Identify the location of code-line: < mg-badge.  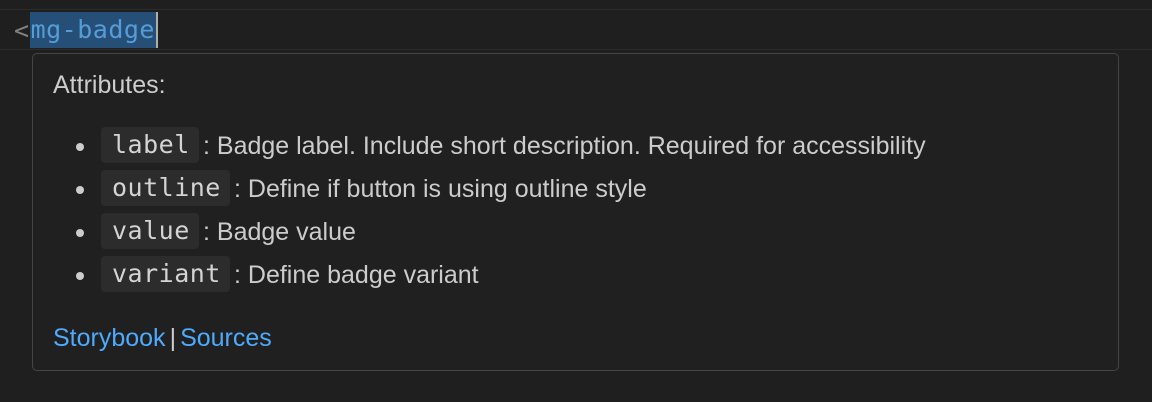
(86, 30).